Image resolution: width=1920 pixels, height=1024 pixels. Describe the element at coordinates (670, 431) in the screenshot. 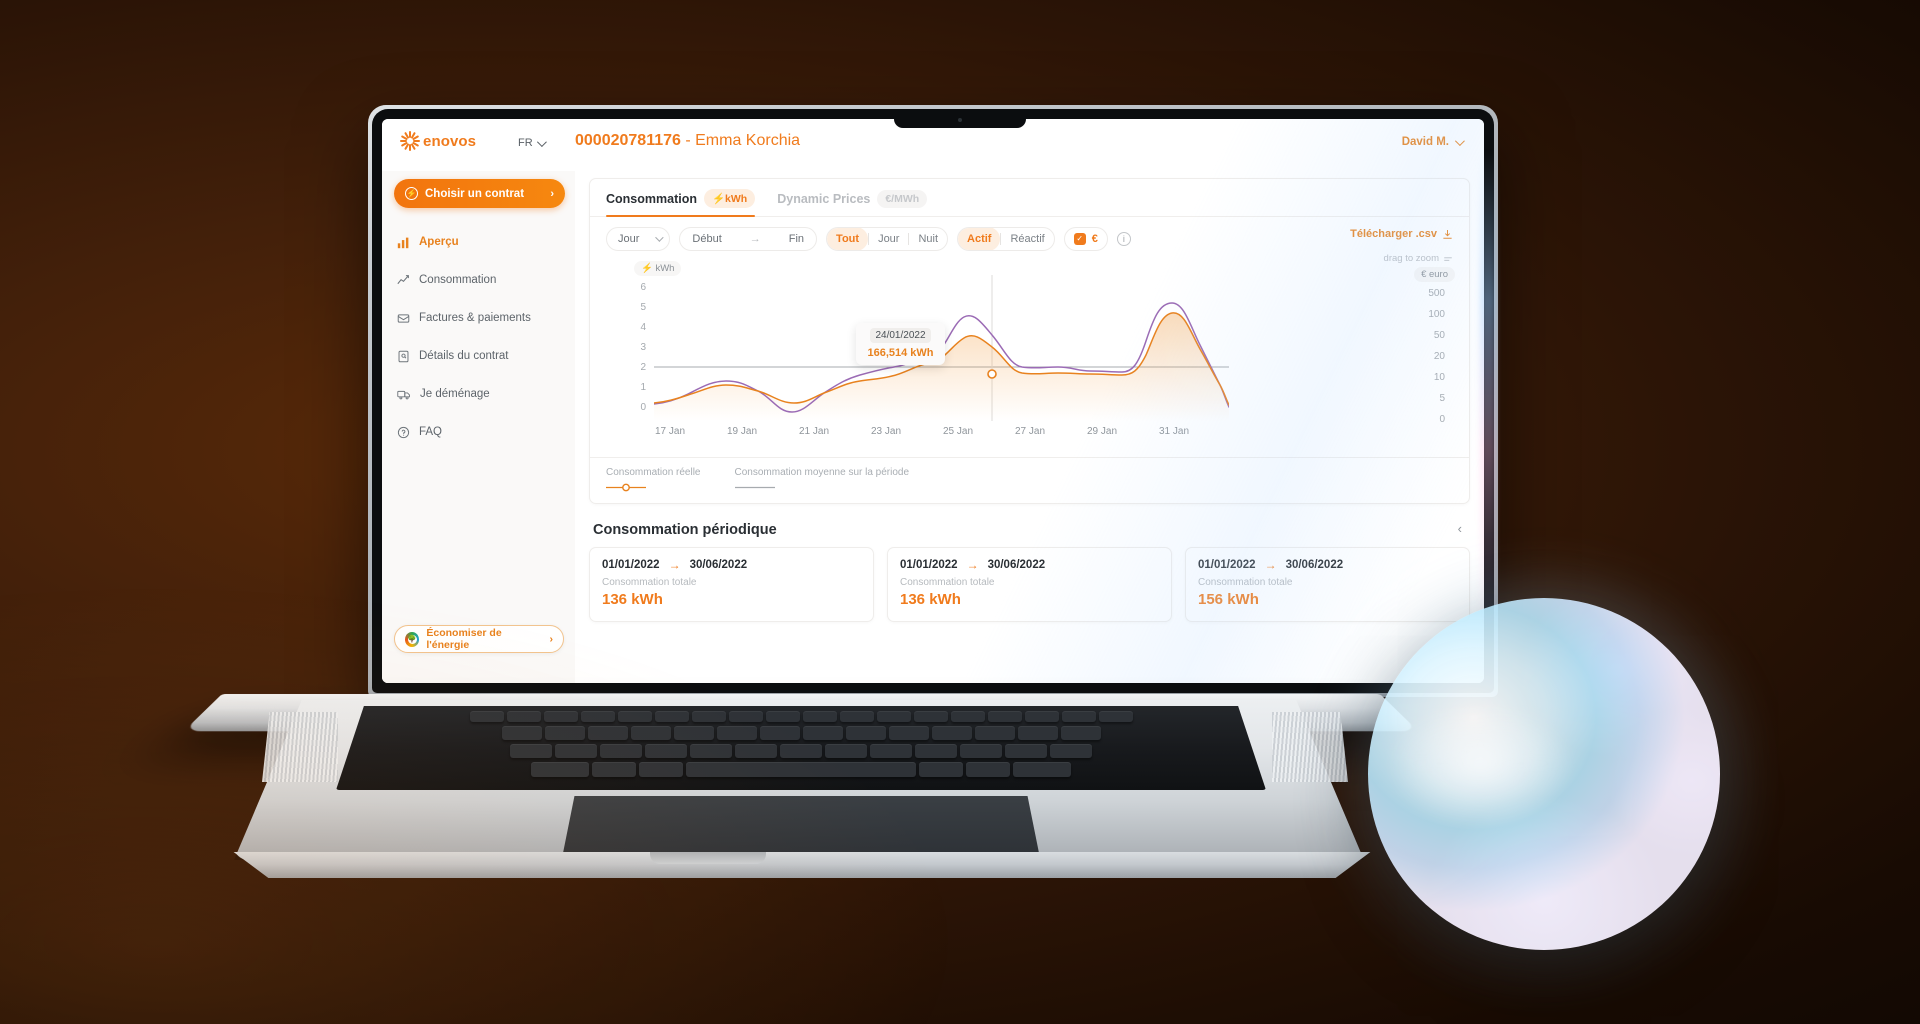

I see `x-tick: 17 Jan` at that location.